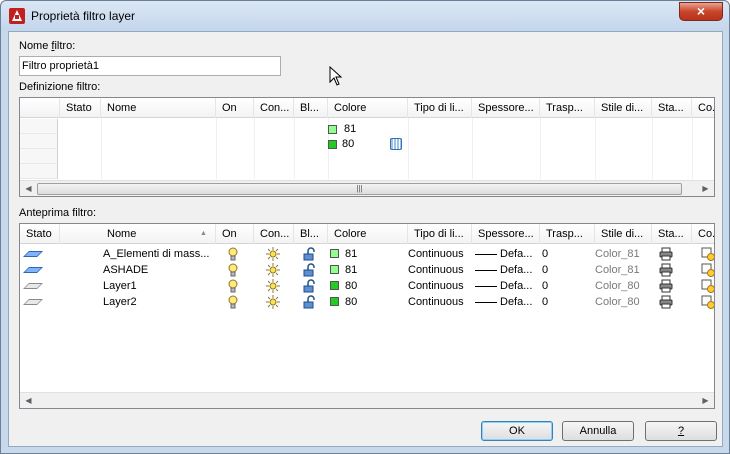 The height and width of the screenshot is (454, 730). I want to click on definition-horizontal-scrollbar: ◀ ||| ▶, so click(367, 188).